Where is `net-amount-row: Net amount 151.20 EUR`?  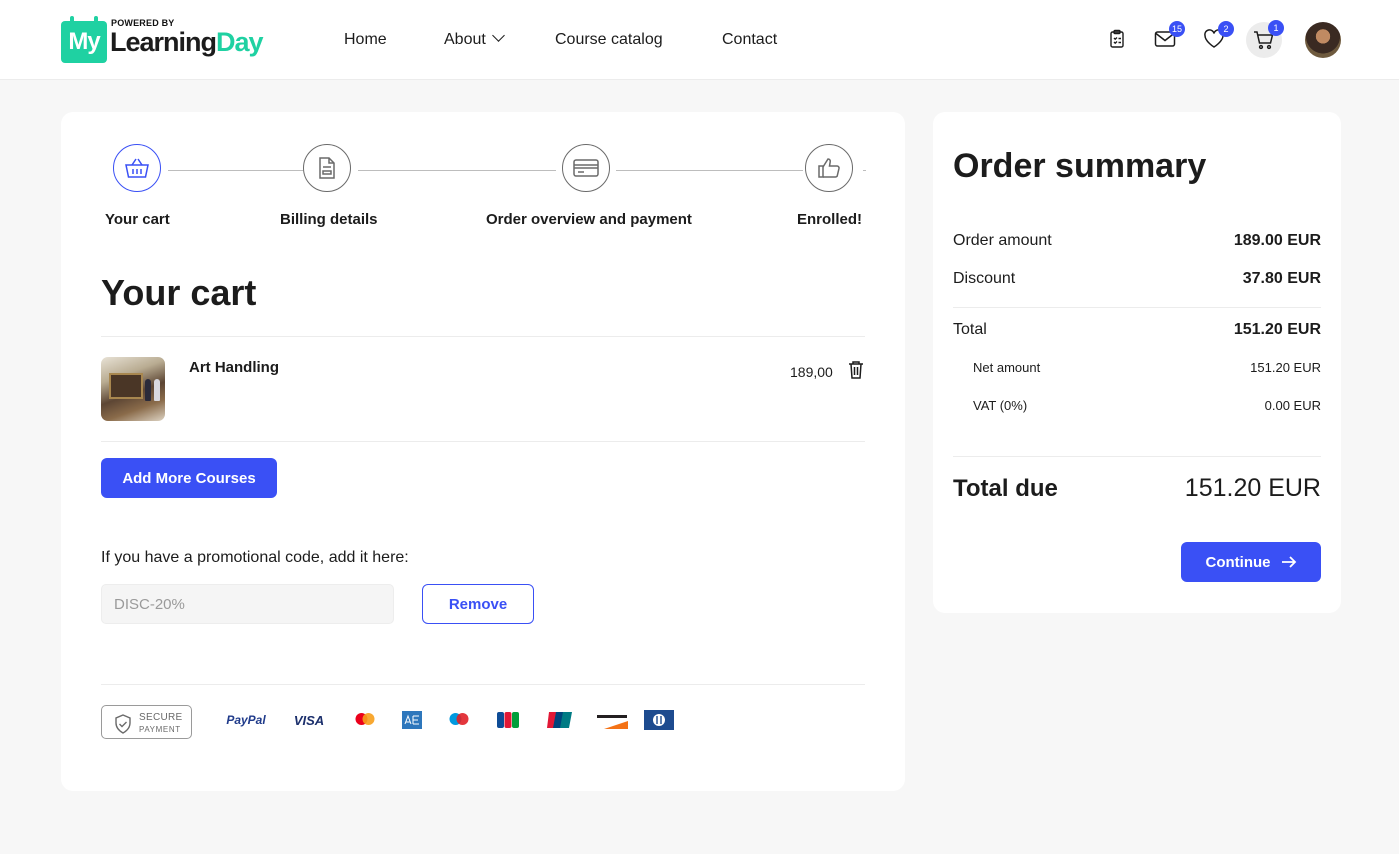
net-amount-row: Net amount 151.20 EUR is located at coordinates (1137, 367).